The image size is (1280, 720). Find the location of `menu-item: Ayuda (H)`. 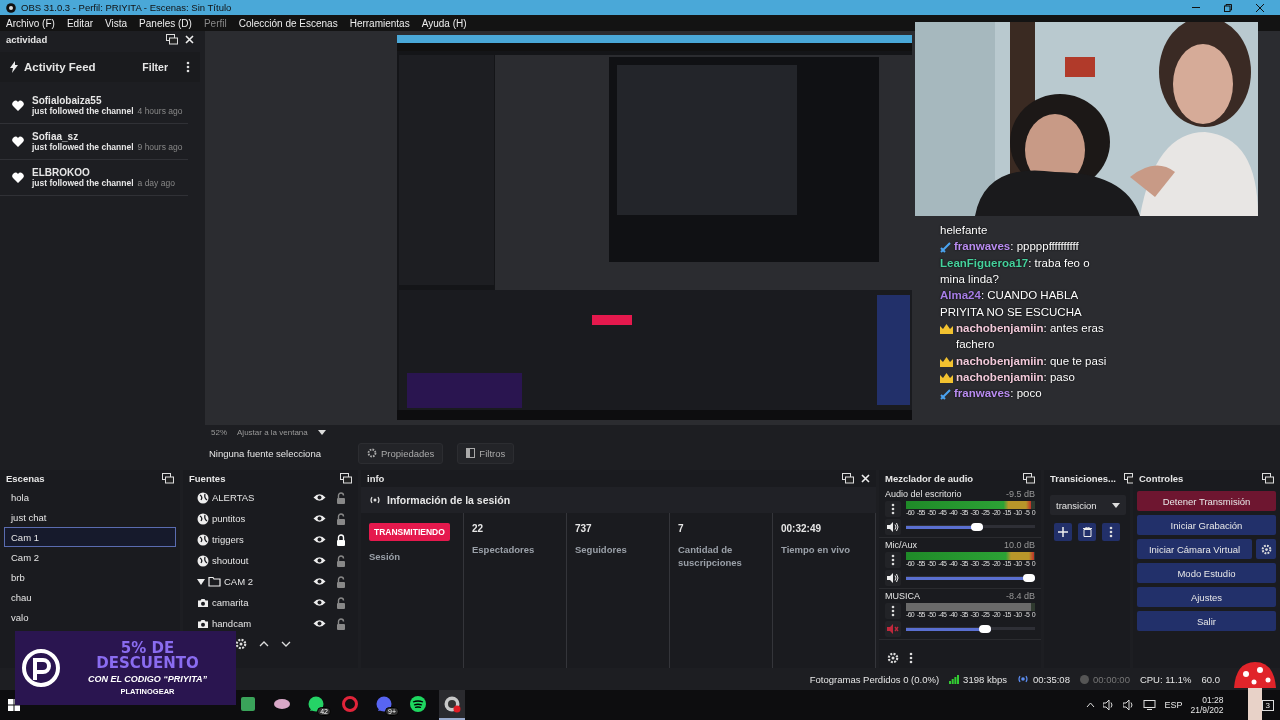

menu-item: Ayuda (H) is located at coordinates (444, 23).